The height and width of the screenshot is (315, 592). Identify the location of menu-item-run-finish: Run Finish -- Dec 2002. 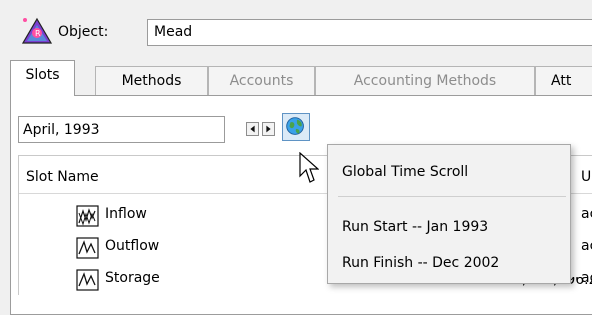
(420, 263).